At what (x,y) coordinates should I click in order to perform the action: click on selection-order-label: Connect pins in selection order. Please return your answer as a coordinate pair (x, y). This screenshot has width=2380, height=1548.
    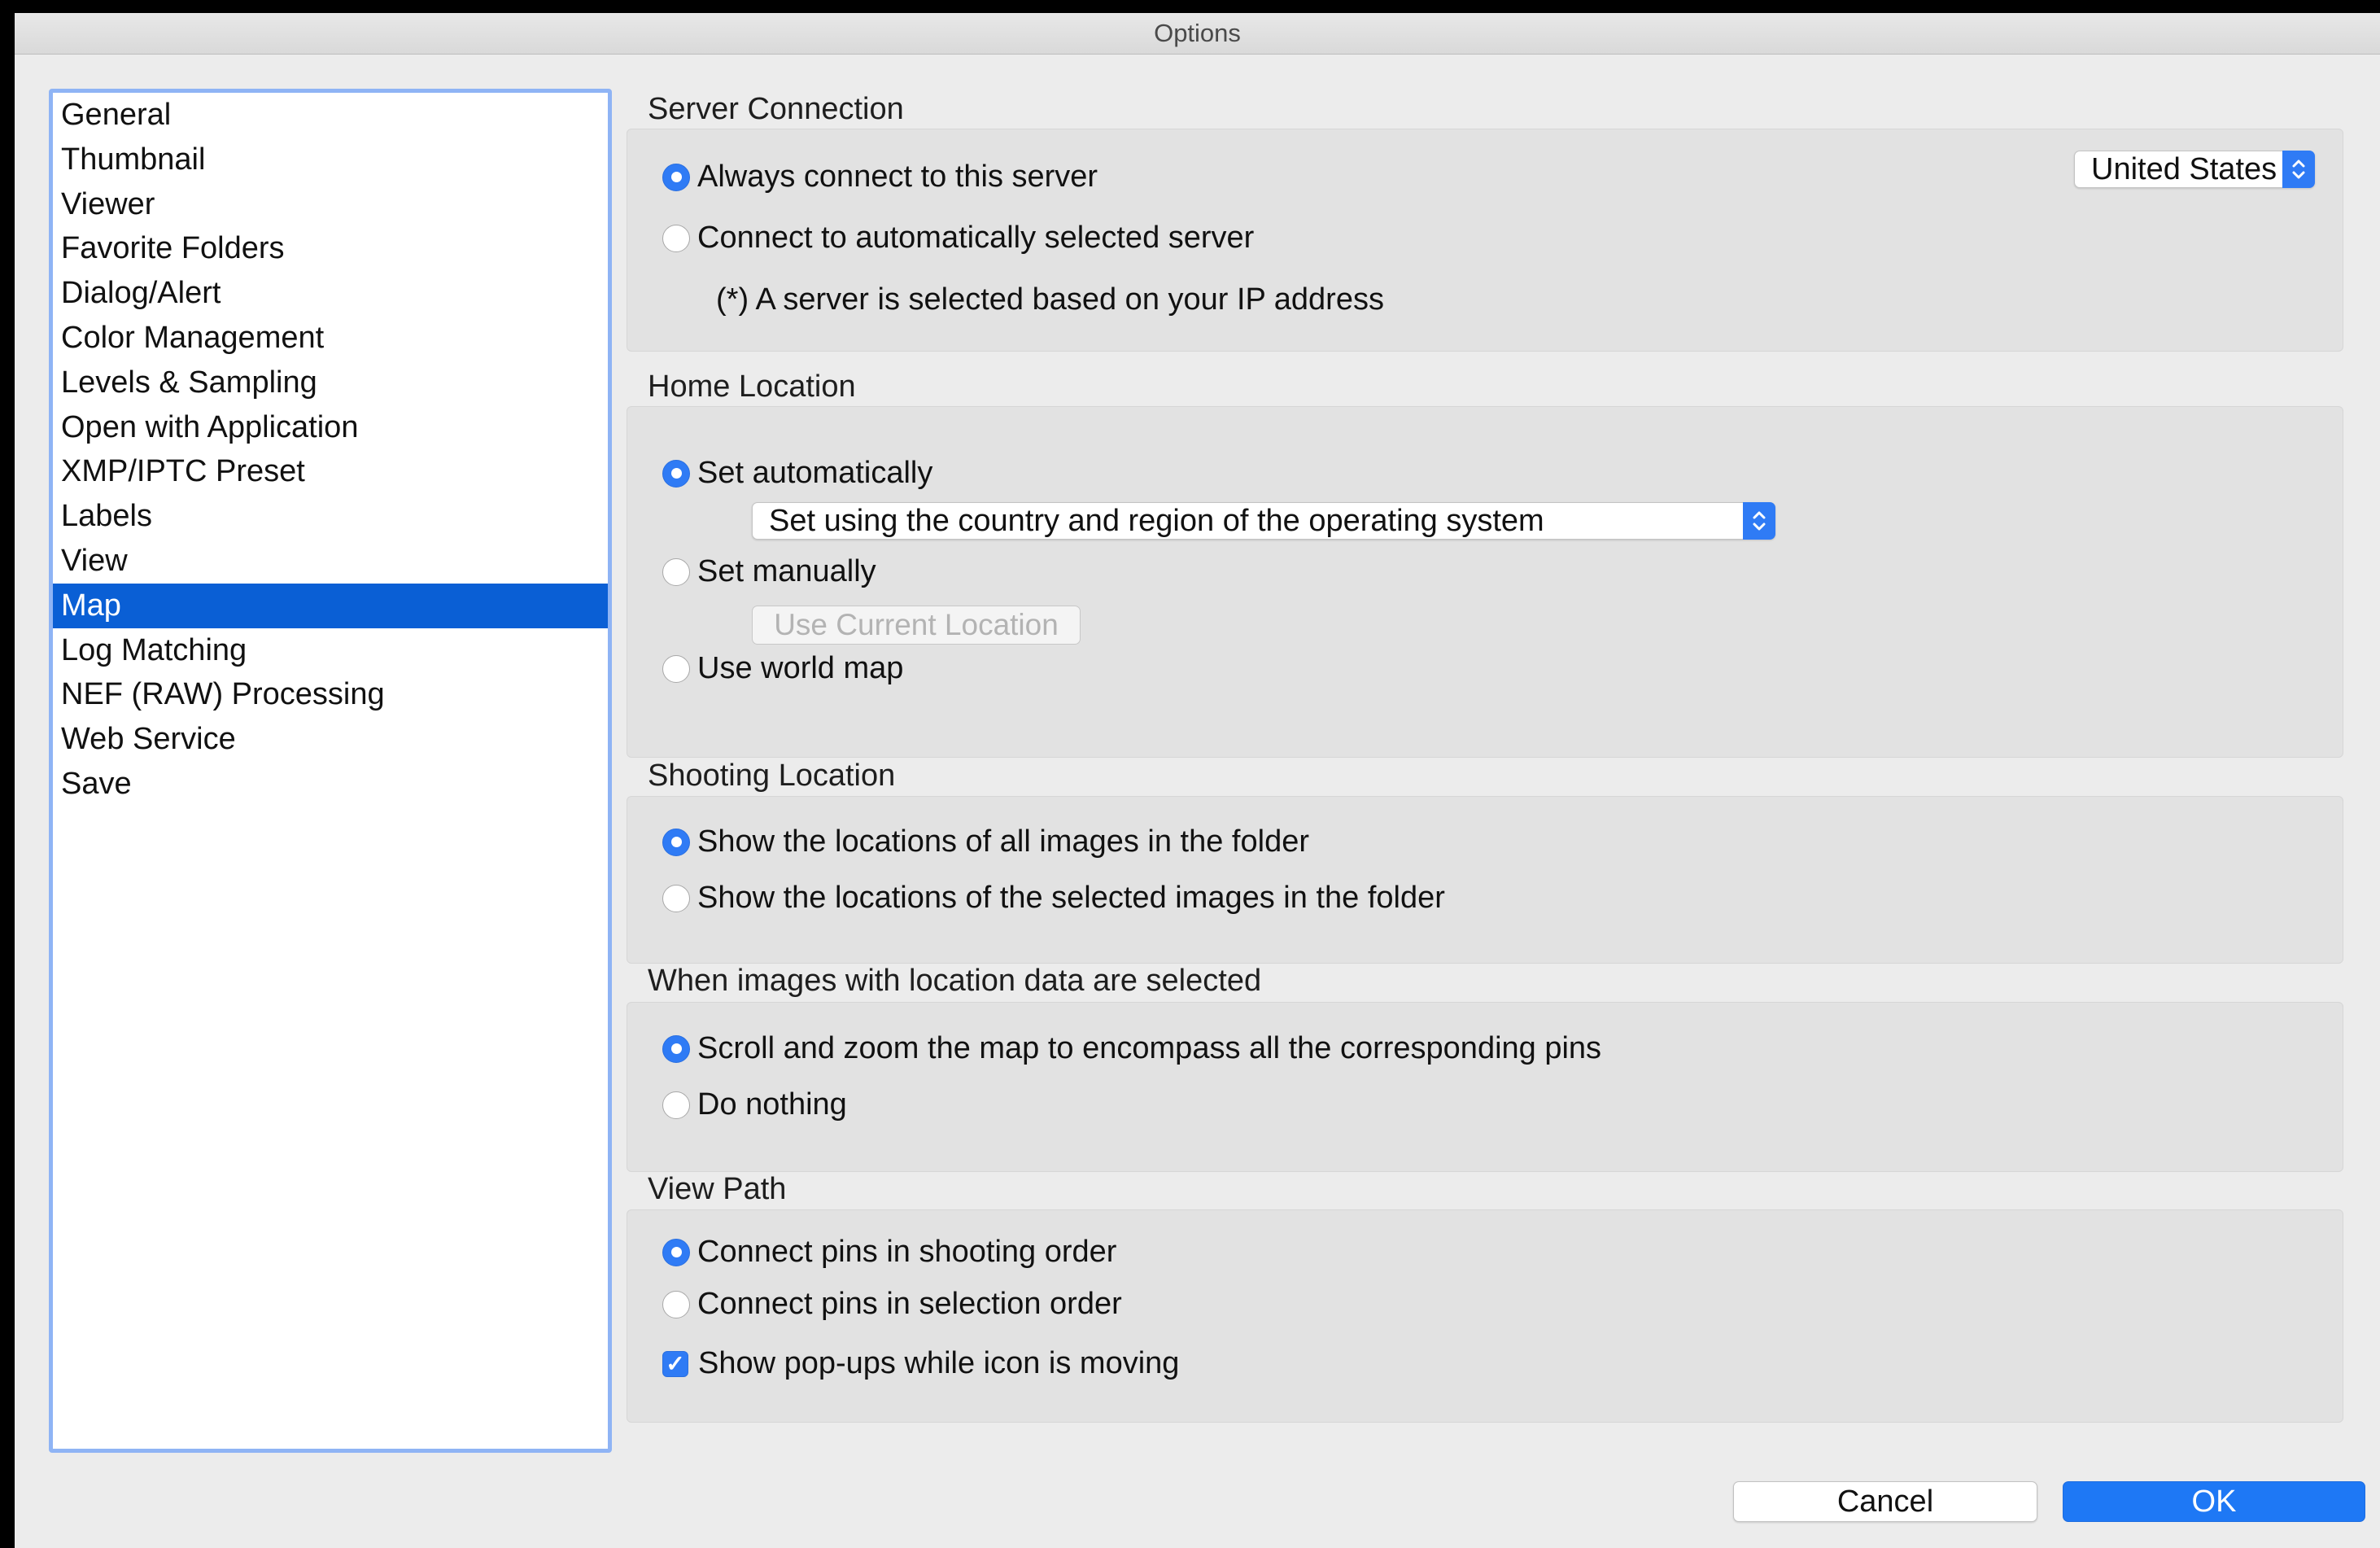
    Looking at the image, I should click on (909, 1304).